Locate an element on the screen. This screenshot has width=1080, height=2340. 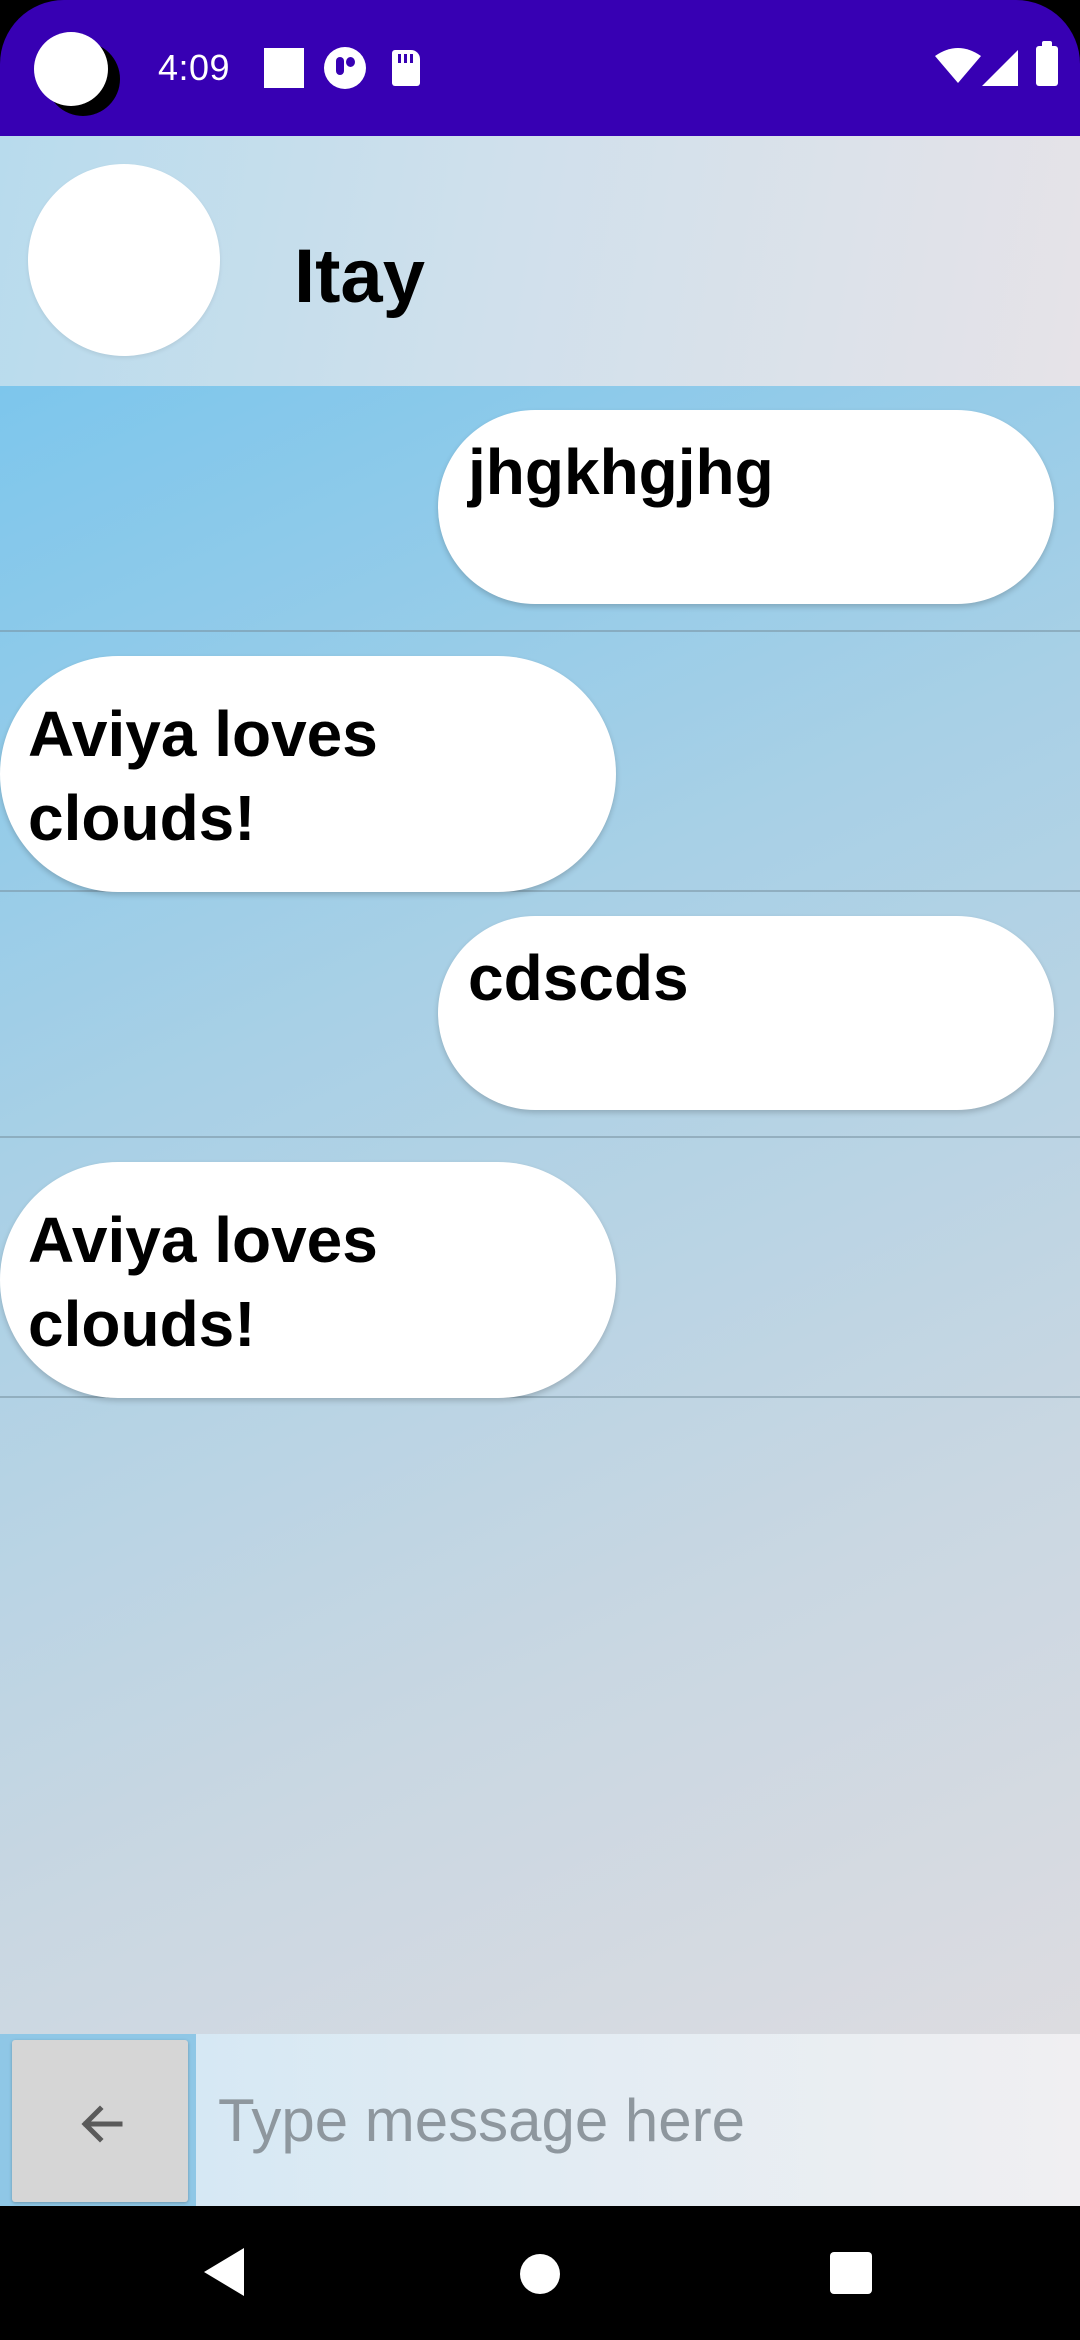
arrow-left-icon is located at coordinates (102, 2124).